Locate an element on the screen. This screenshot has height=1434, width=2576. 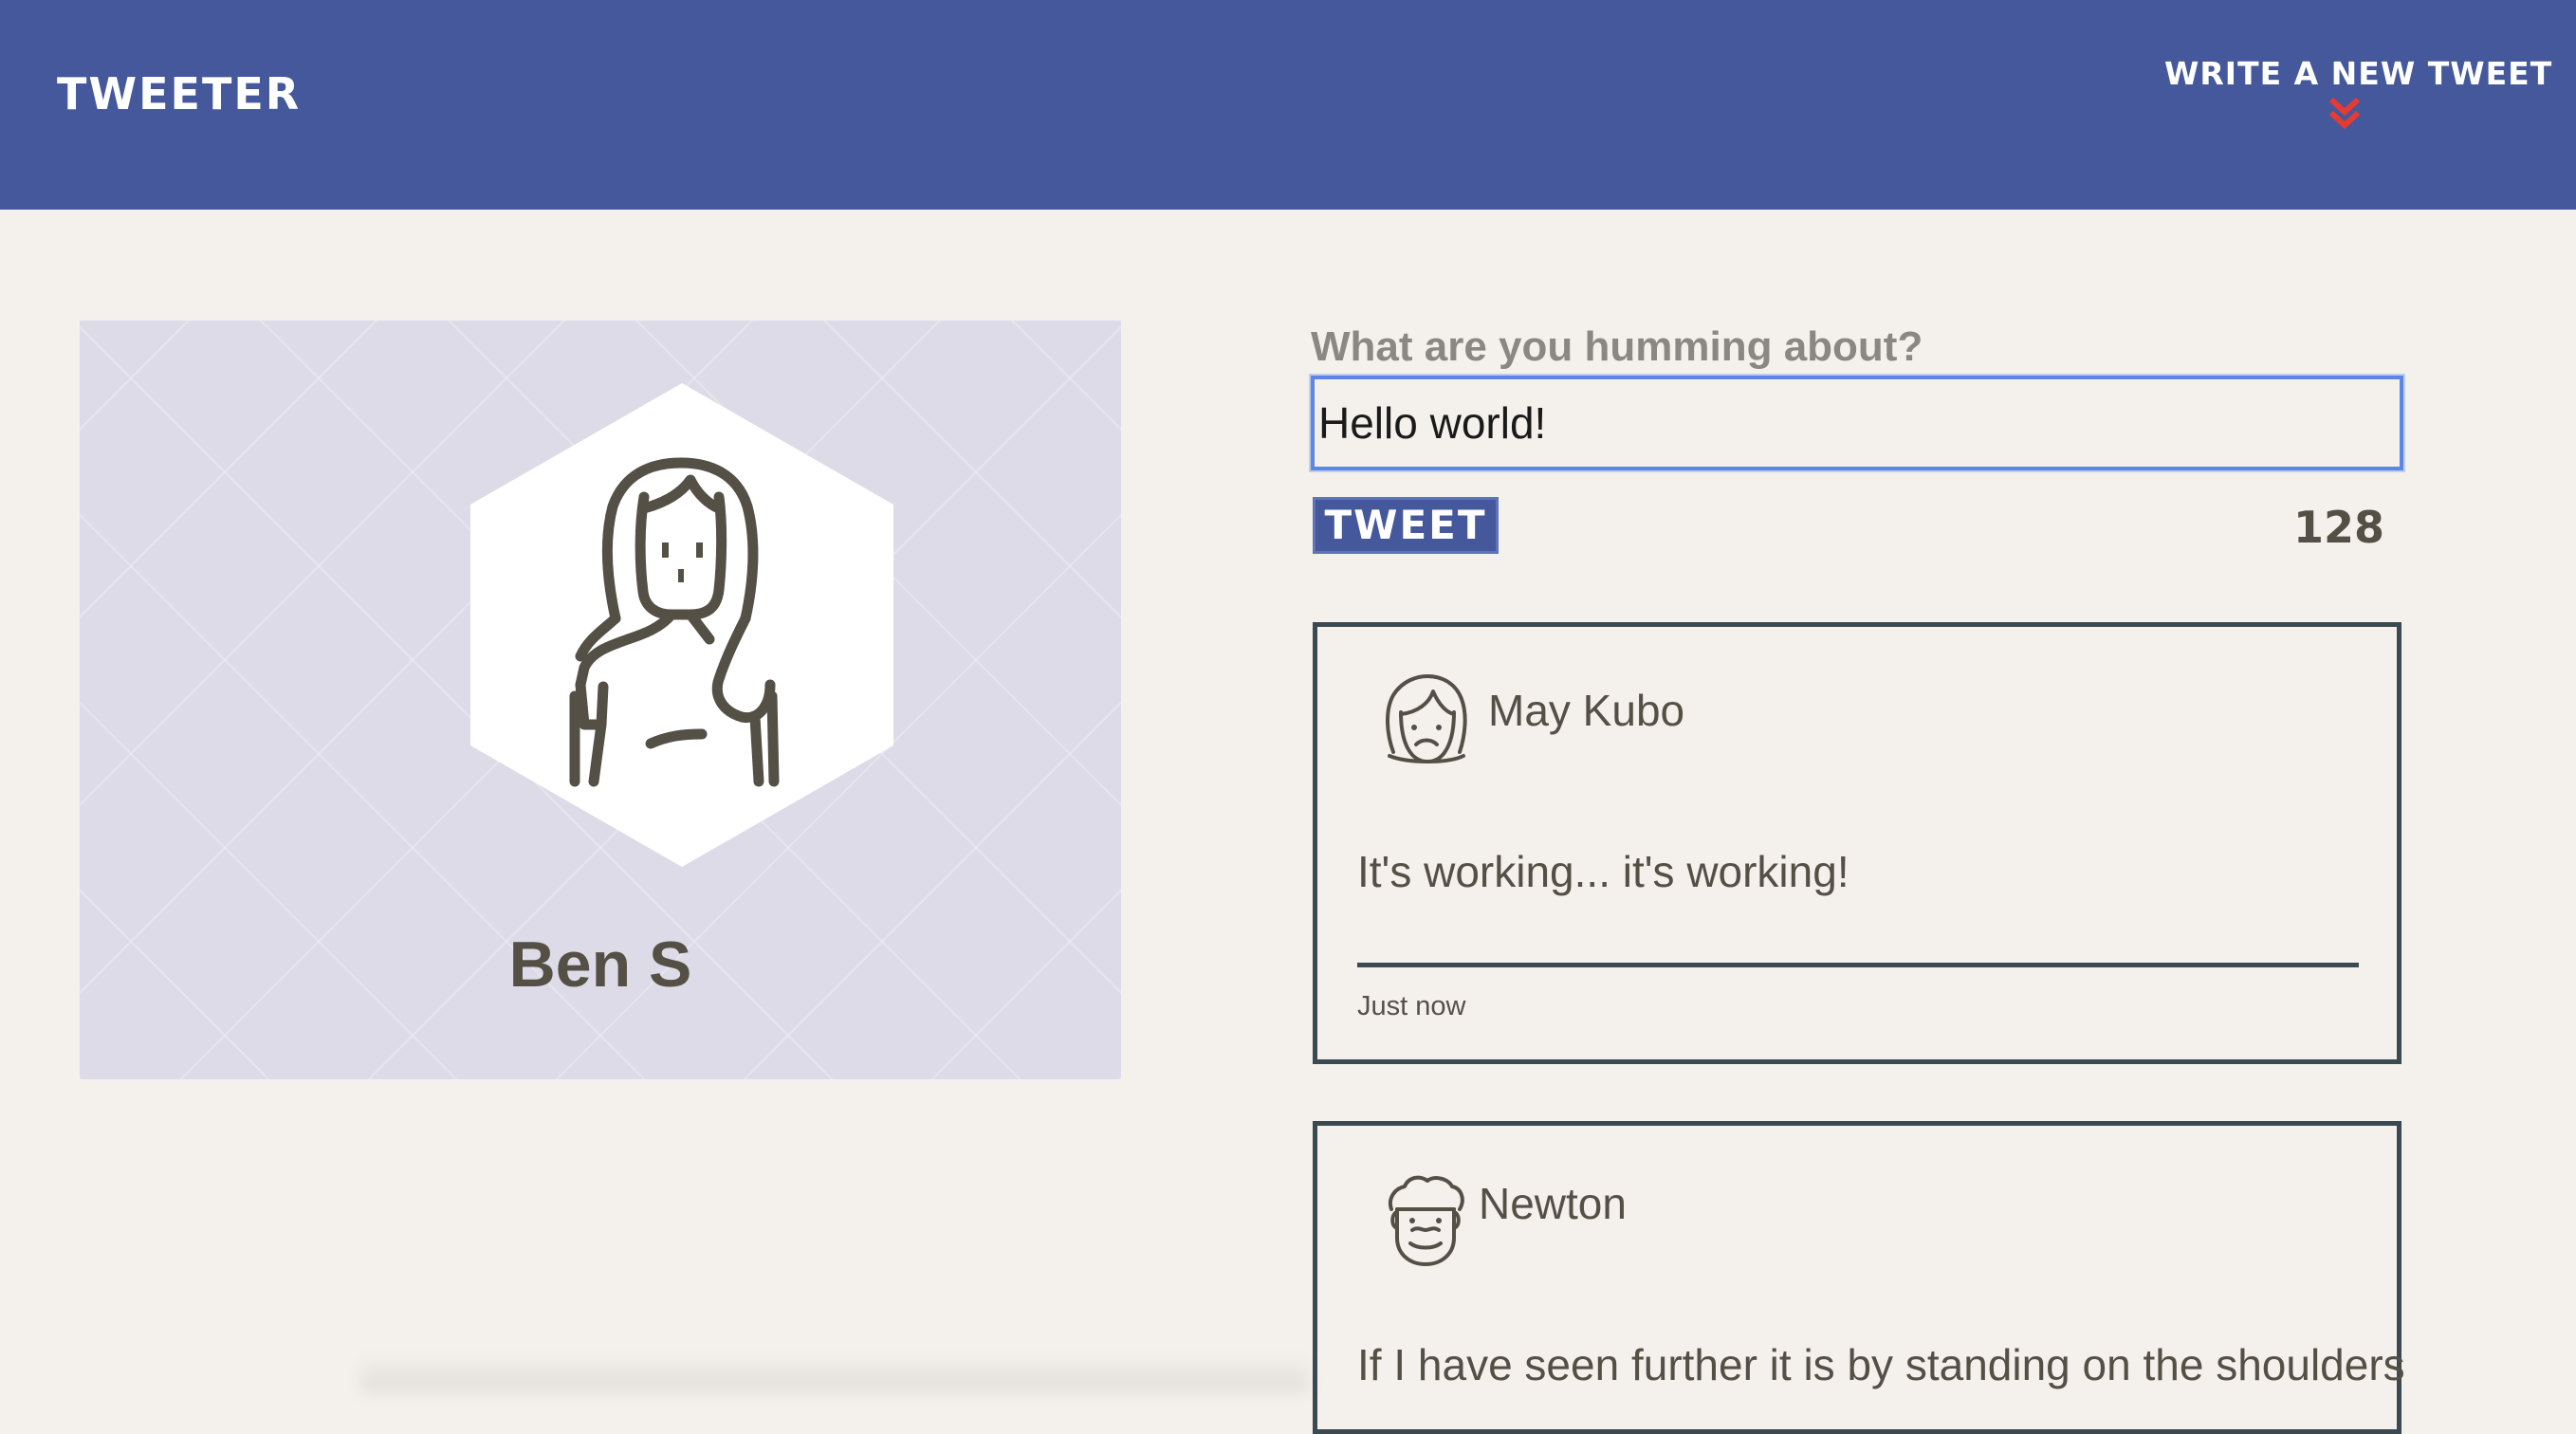
write-new-tweet-link: WRITE A NEW TWEET is located at coordinates (2357, 93).